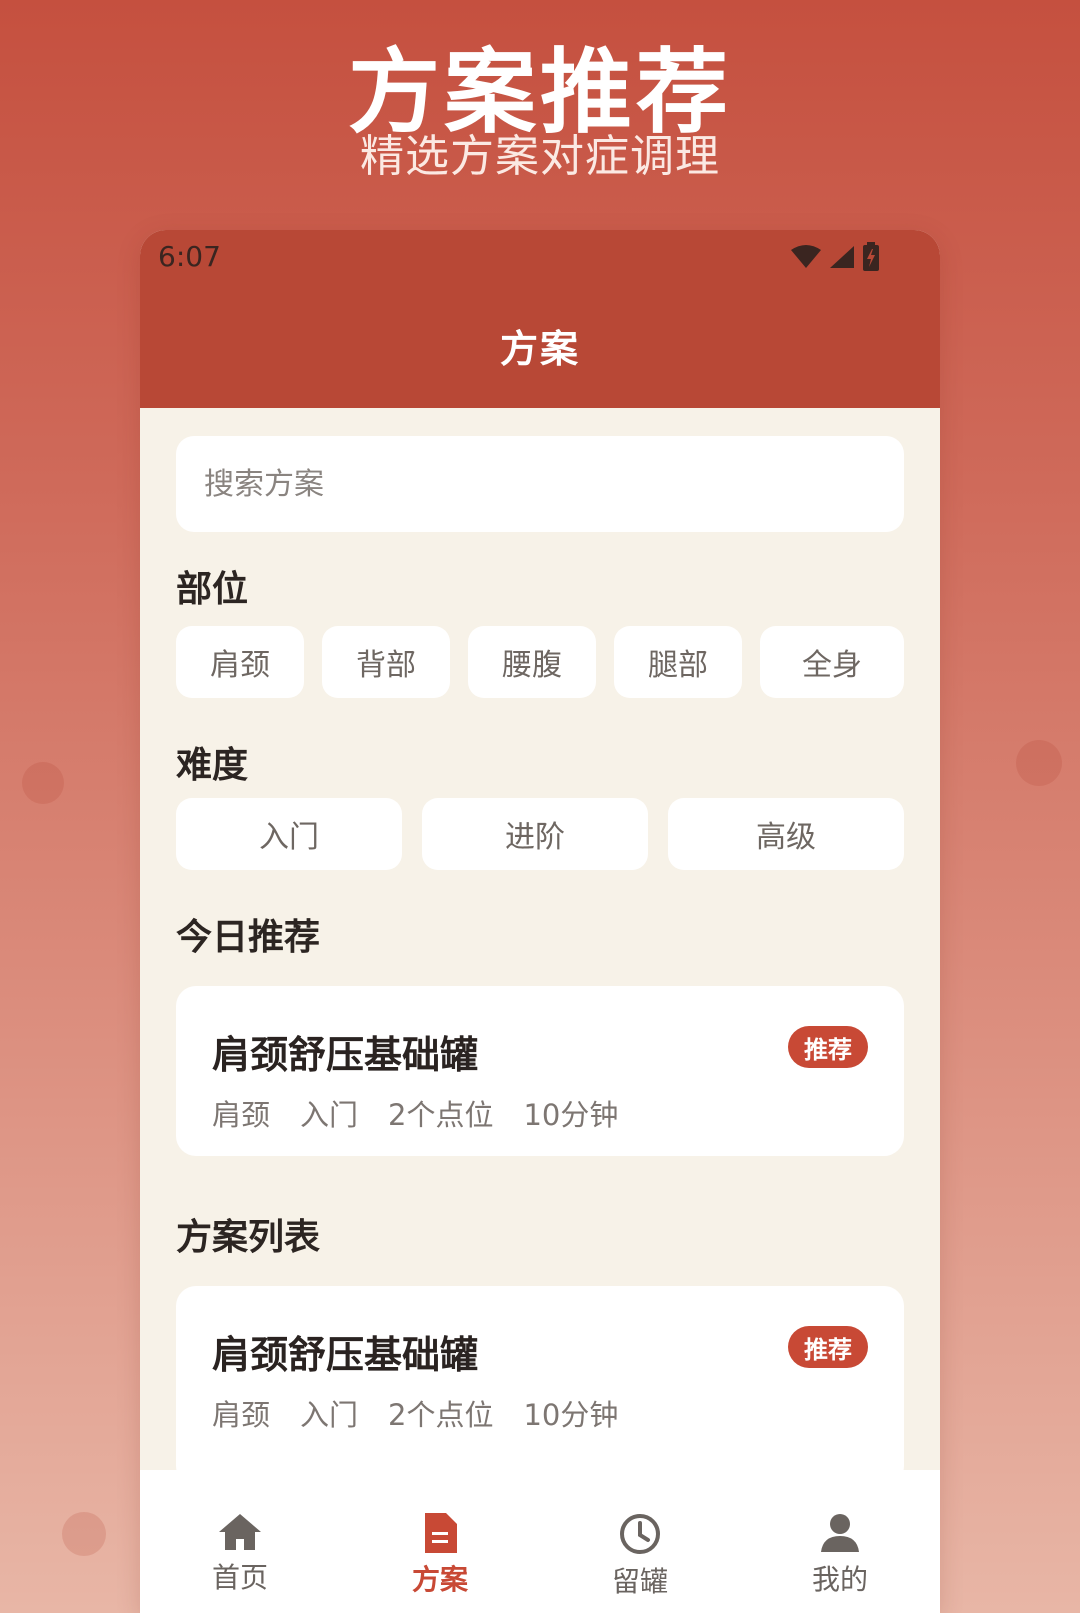 This screenshot has width=1080, height=1613. I want to click on tab-label: 我的, so click(839, 1579).